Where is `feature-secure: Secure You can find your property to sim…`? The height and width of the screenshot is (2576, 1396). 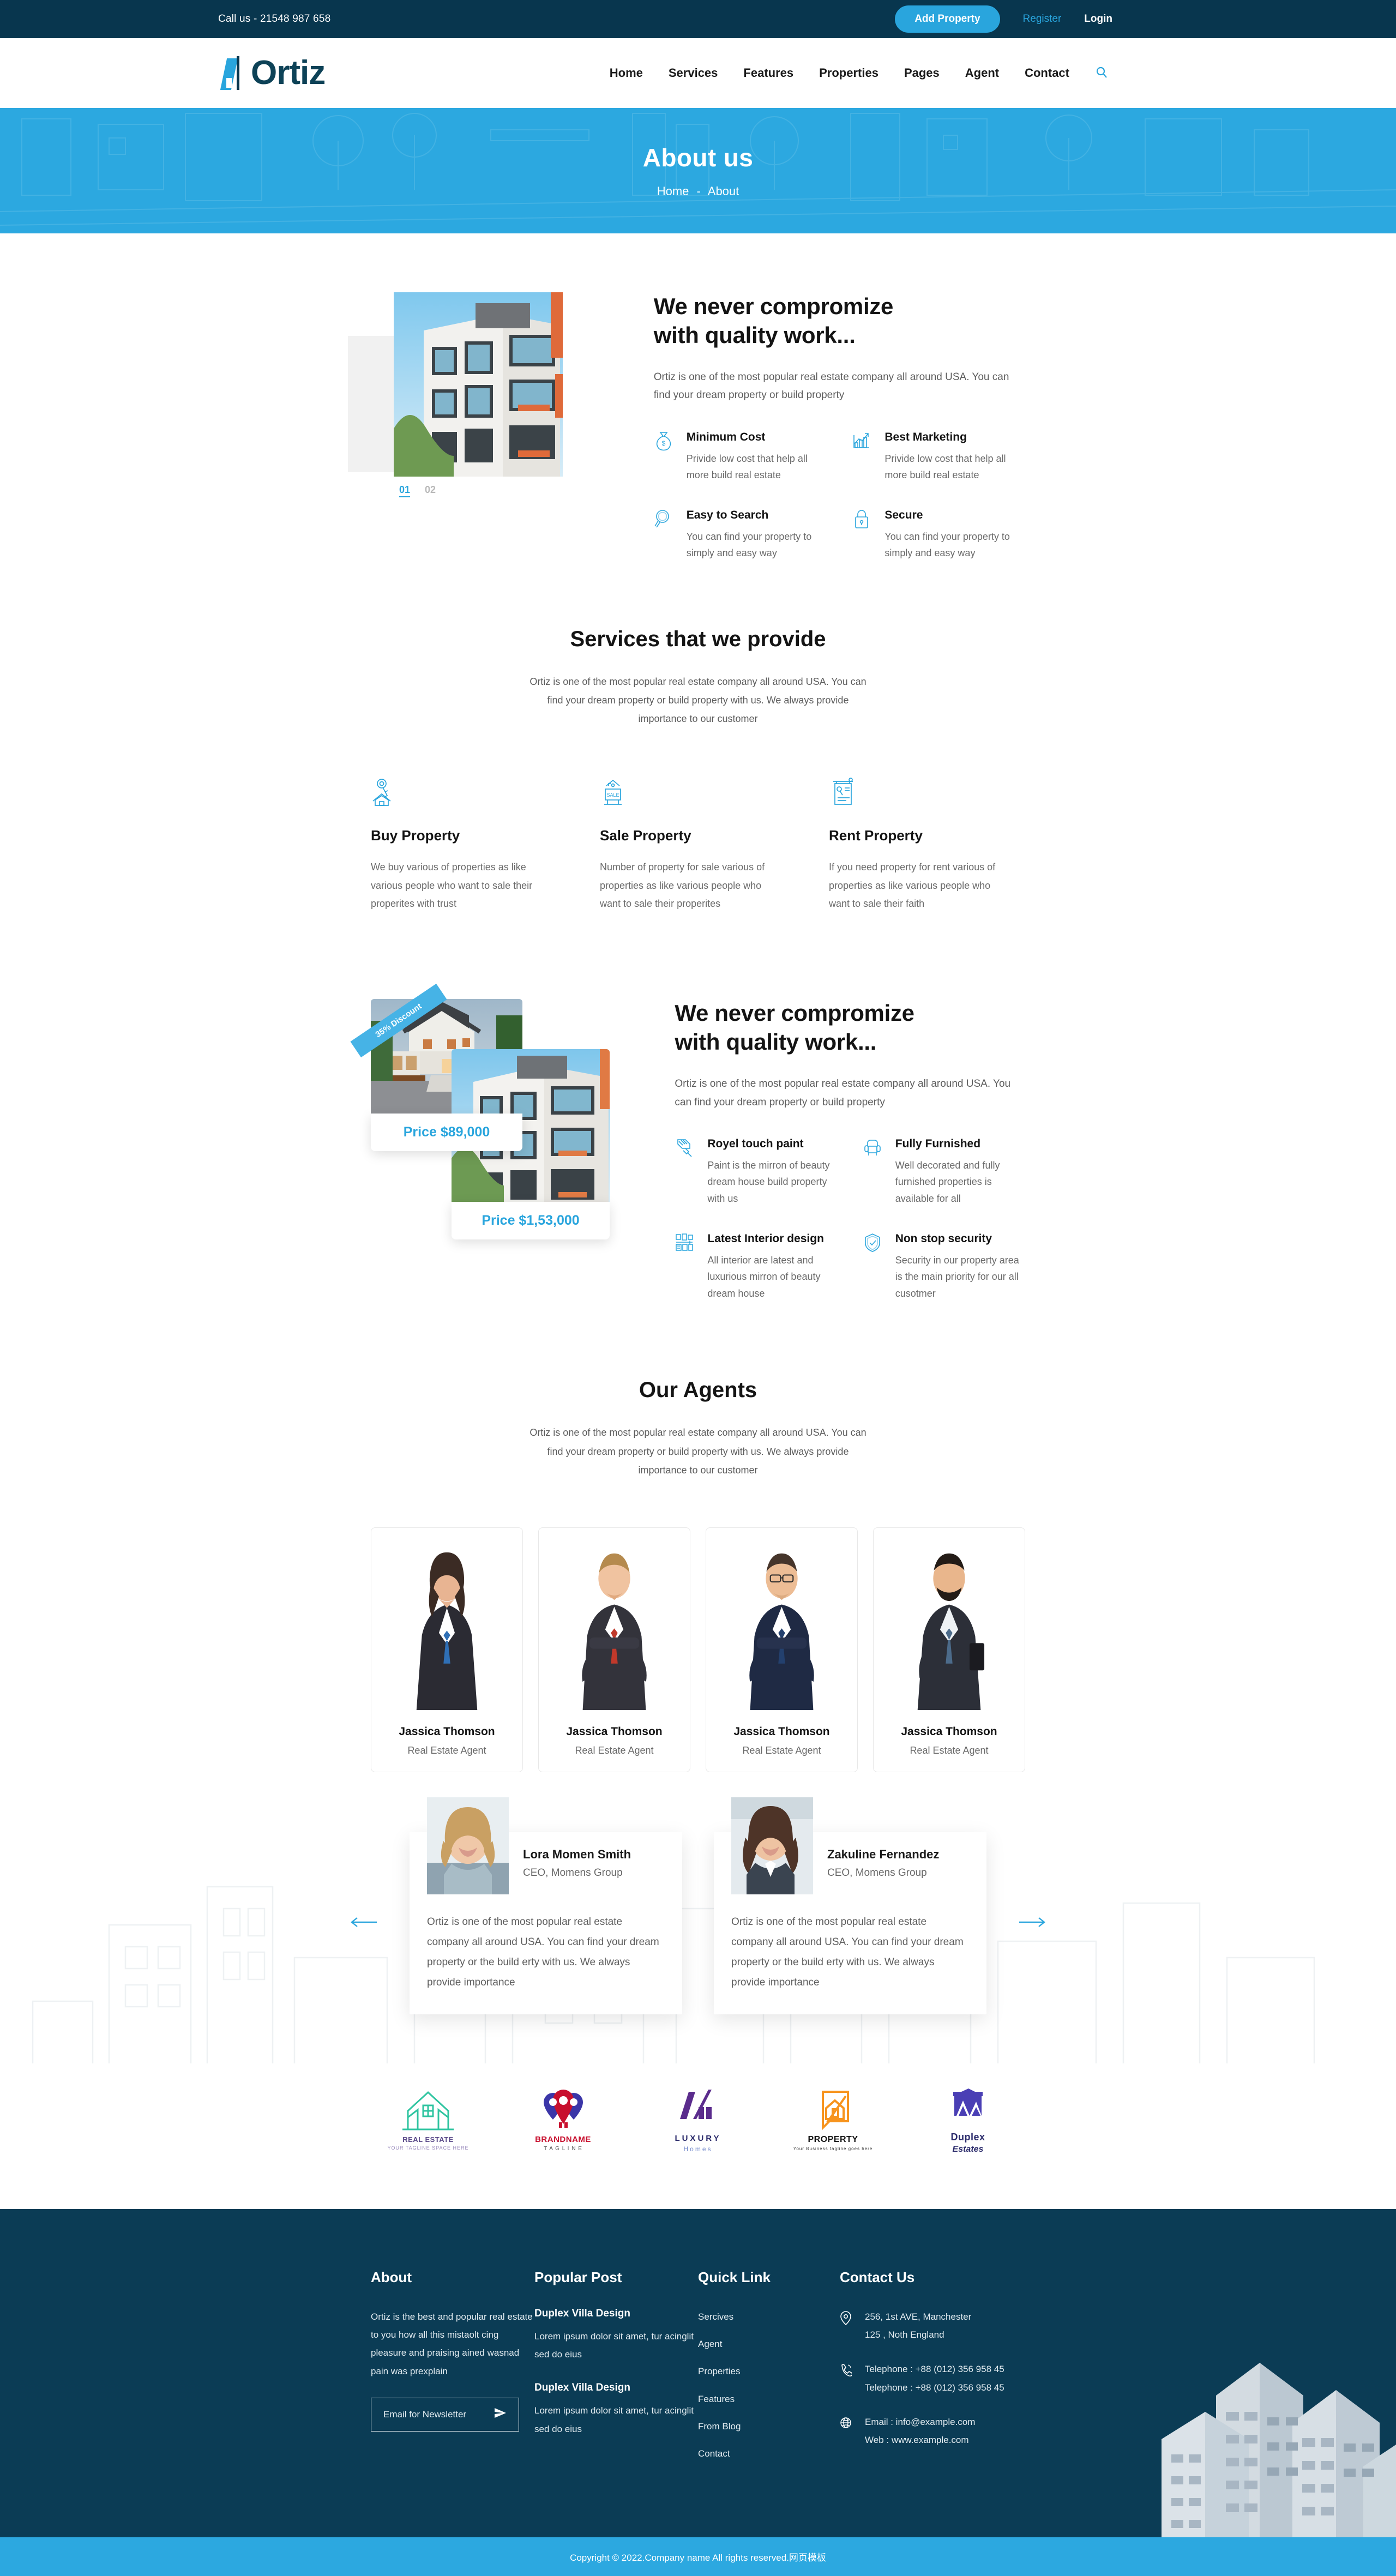
feature-secure: Secure You can find your property to sim… is located at coordinates (938, 535).